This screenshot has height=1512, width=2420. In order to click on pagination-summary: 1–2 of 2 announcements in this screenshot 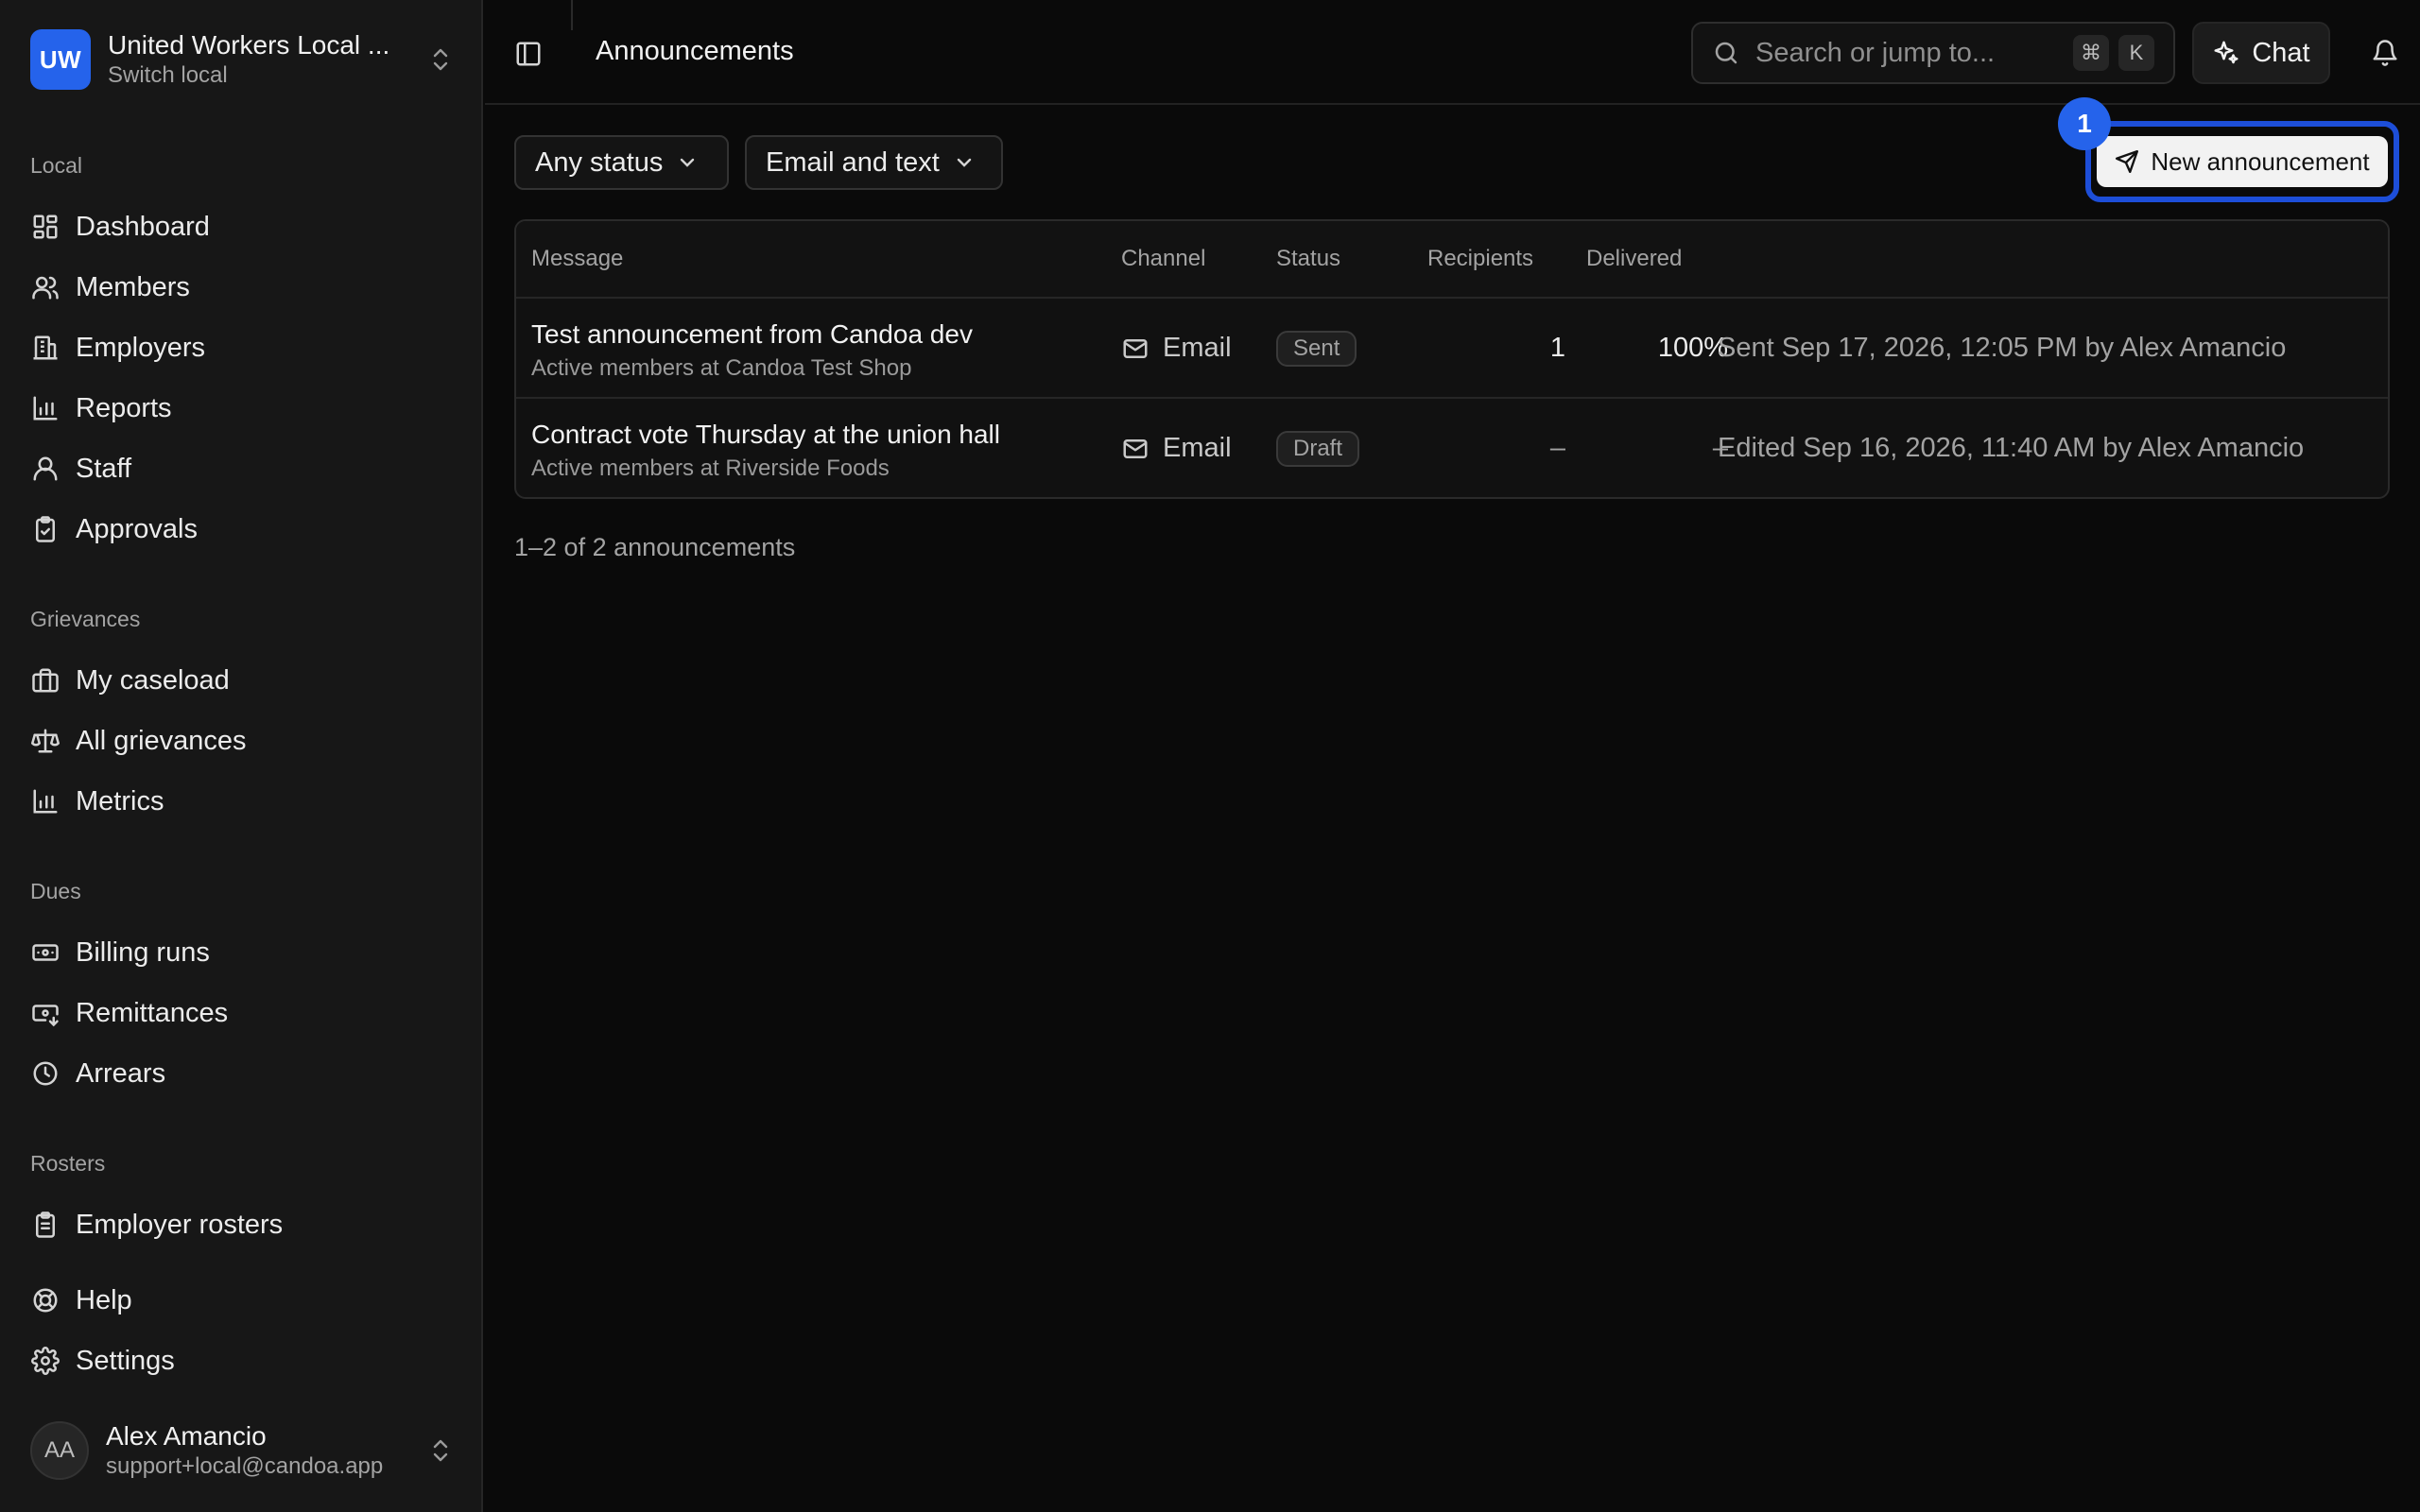, I will do `click(655, 547)`.